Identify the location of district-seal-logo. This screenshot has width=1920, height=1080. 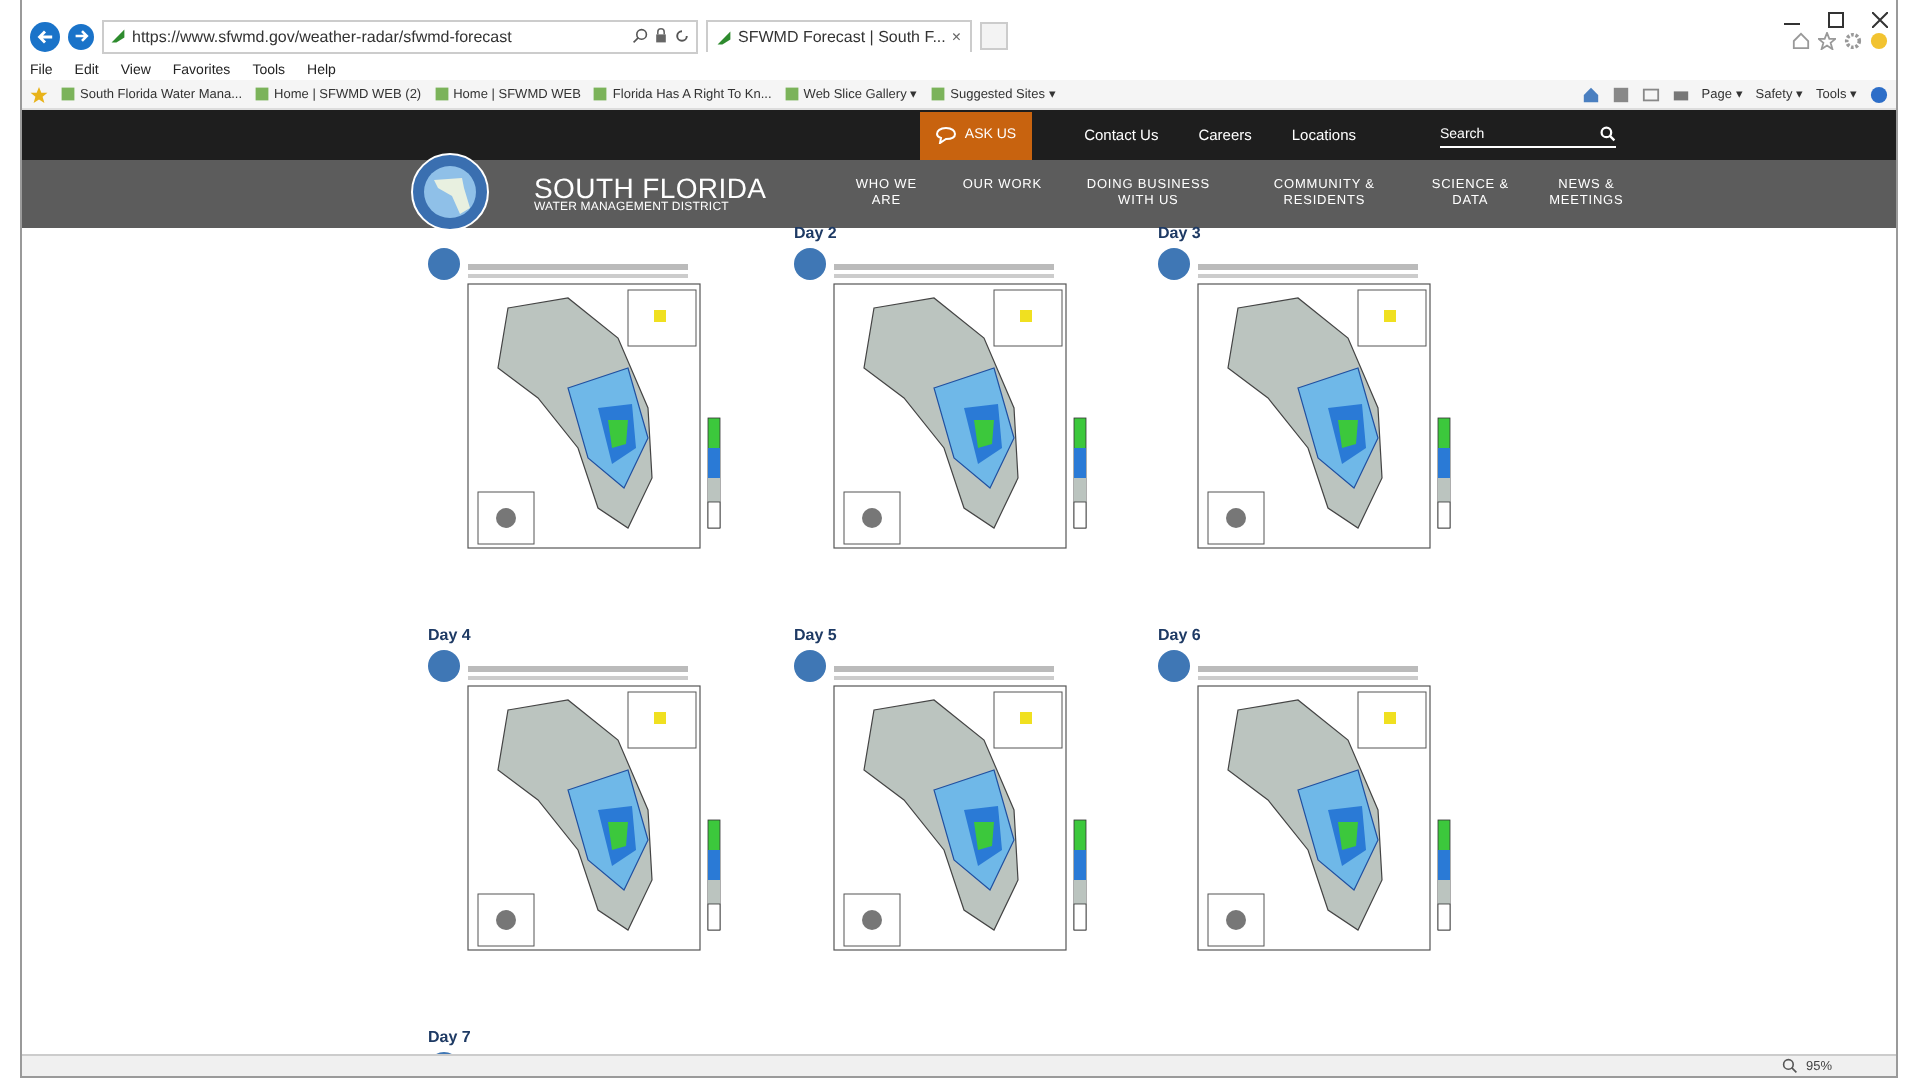
(450, 192).